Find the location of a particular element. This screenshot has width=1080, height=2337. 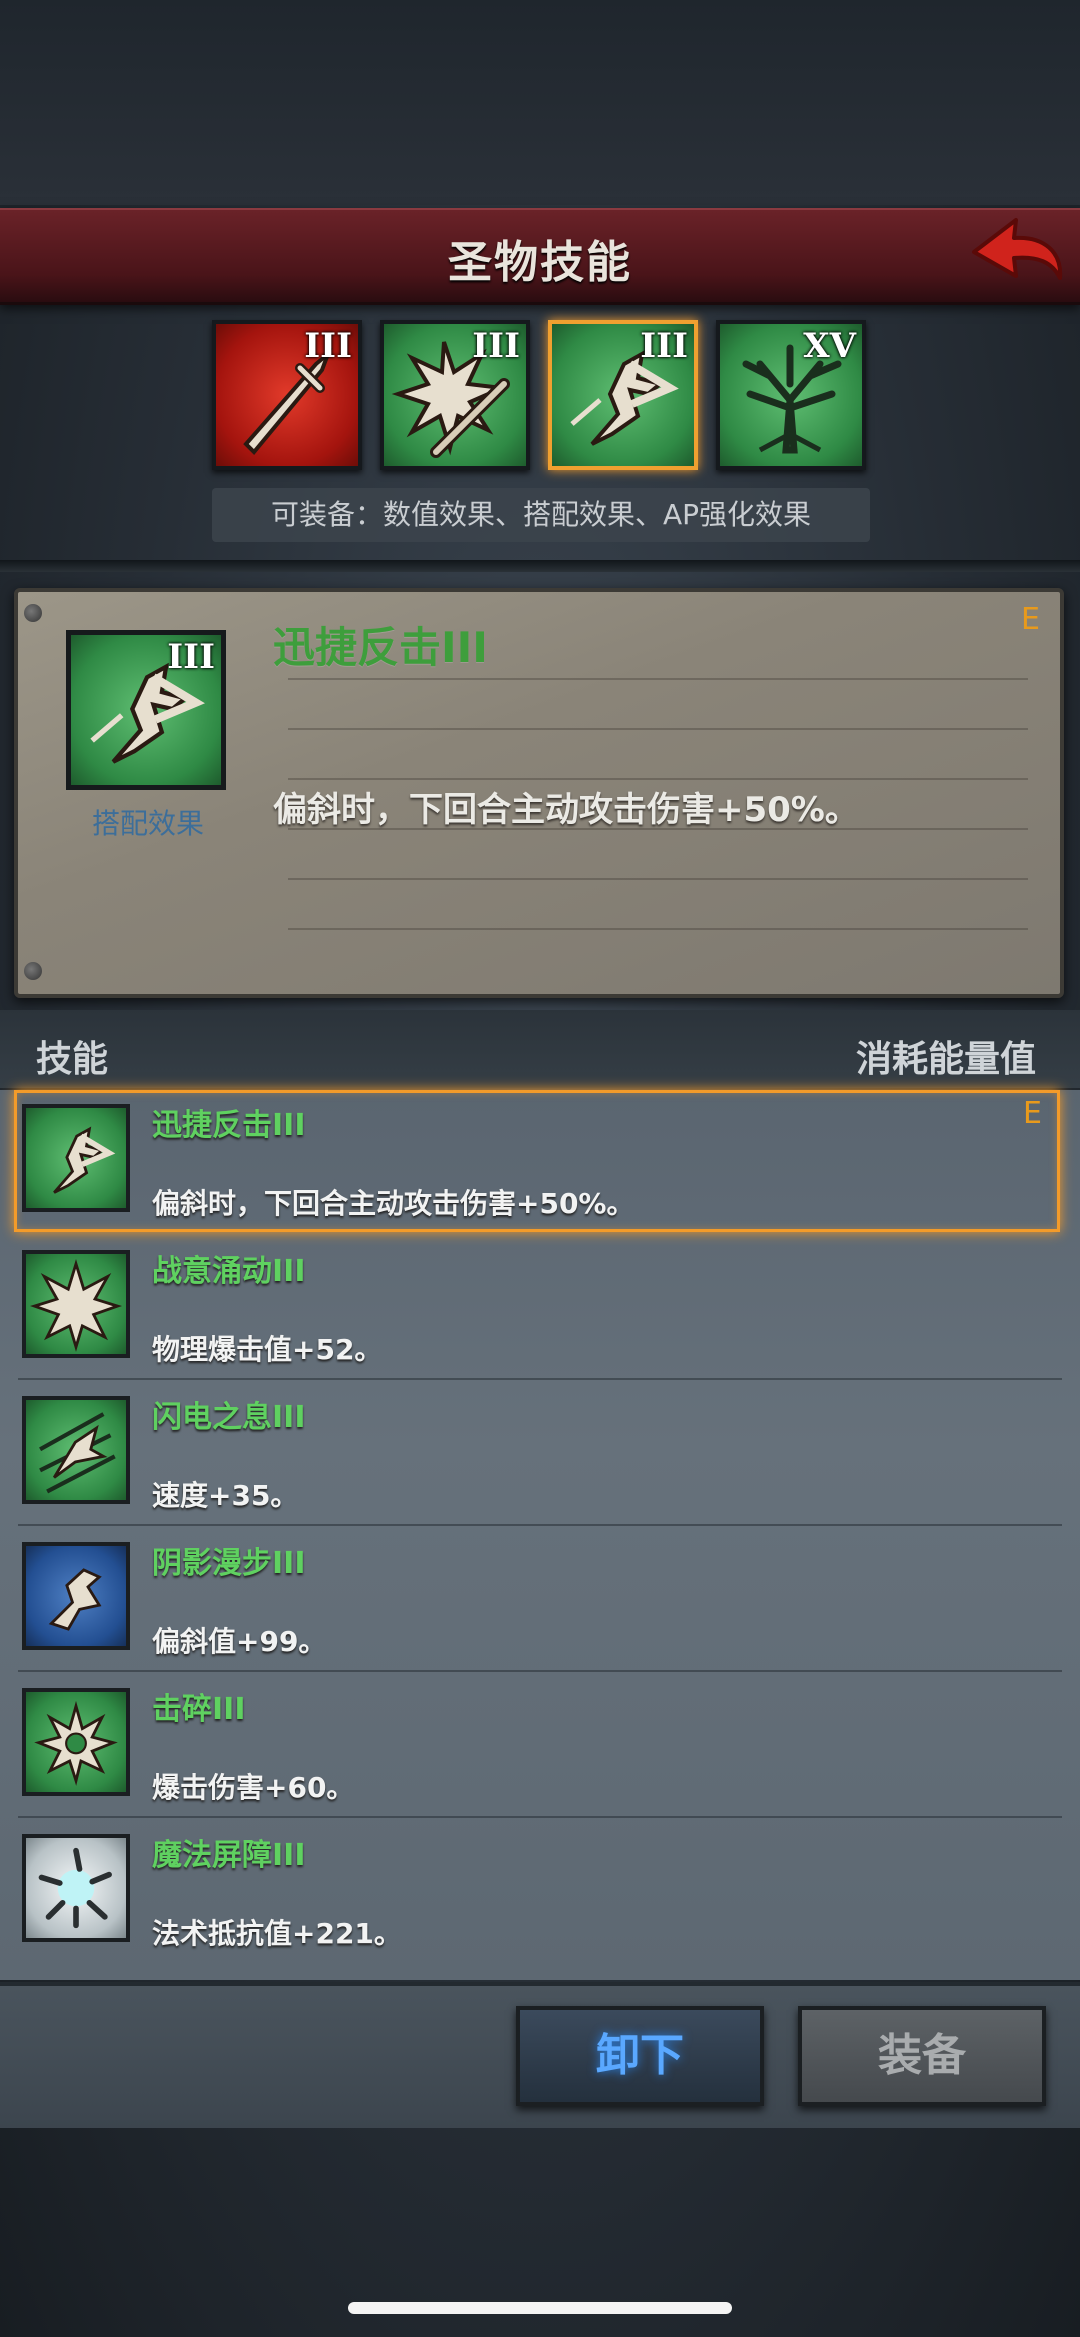

page-title: 圣物技能 is located at coordinates (540, 262).